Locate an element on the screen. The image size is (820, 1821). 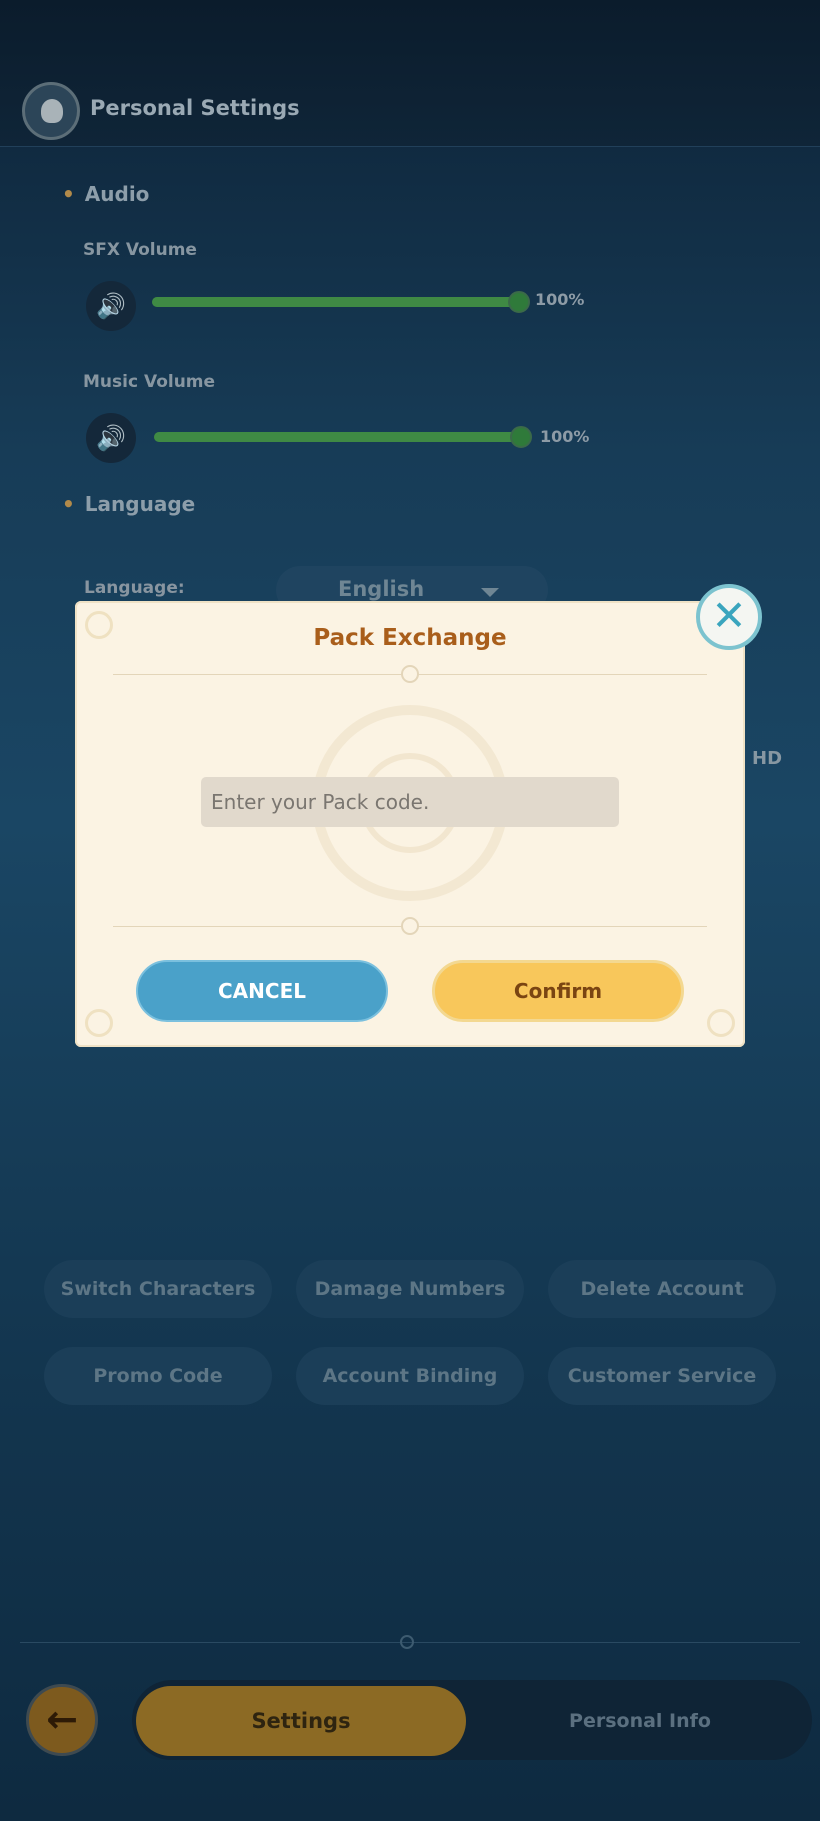
top-header: Personal Settings is located at coordinates (410, 73).